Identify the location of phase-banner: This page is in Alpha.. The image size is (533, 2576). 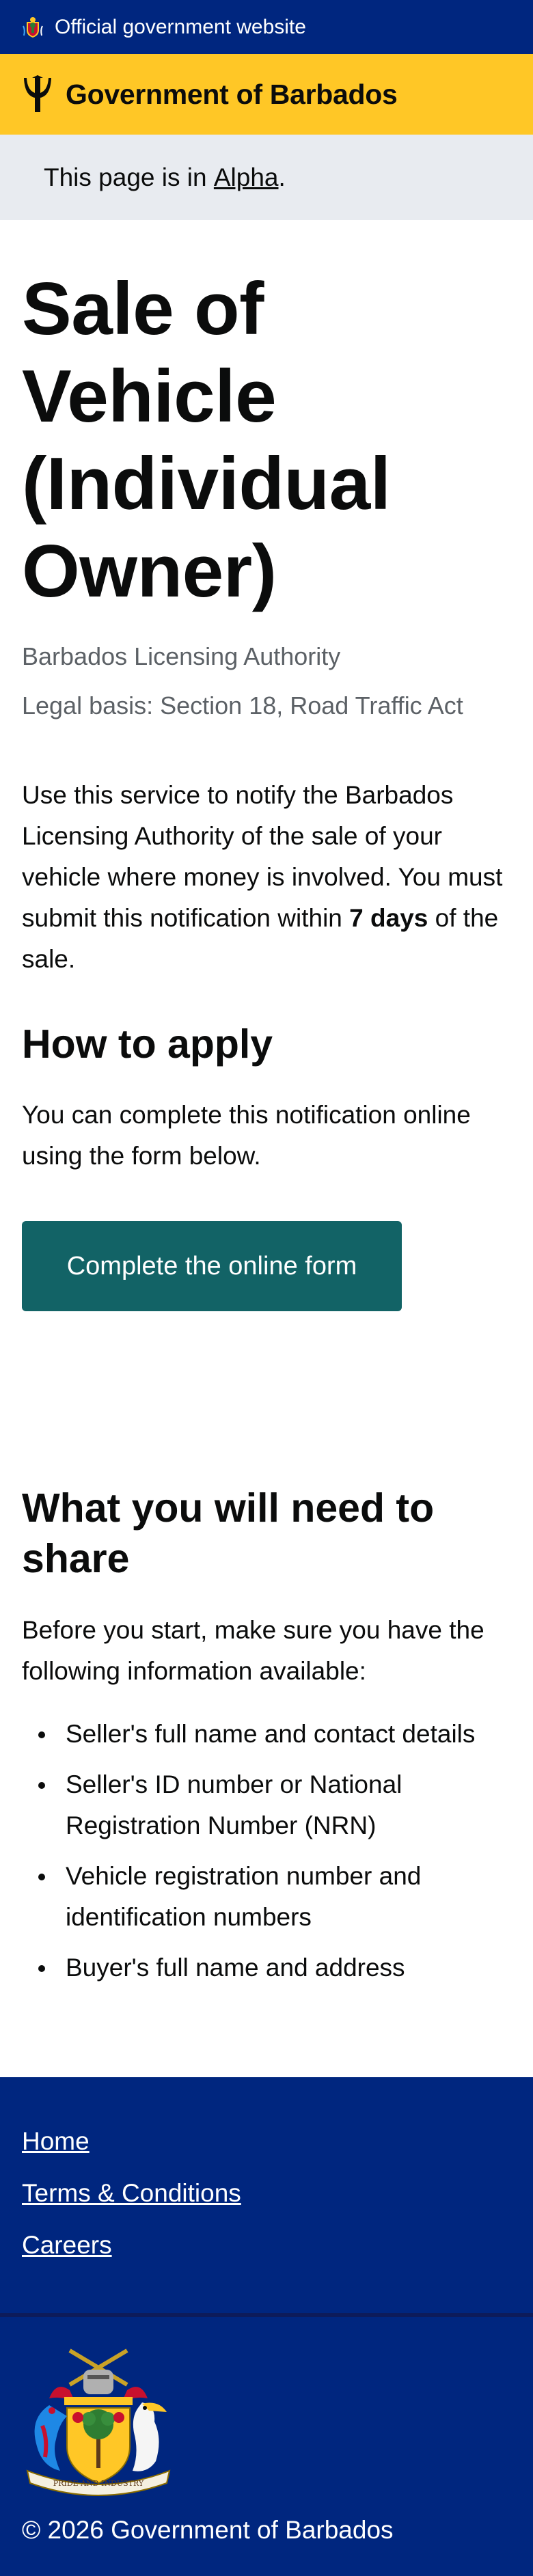
(266, 178).